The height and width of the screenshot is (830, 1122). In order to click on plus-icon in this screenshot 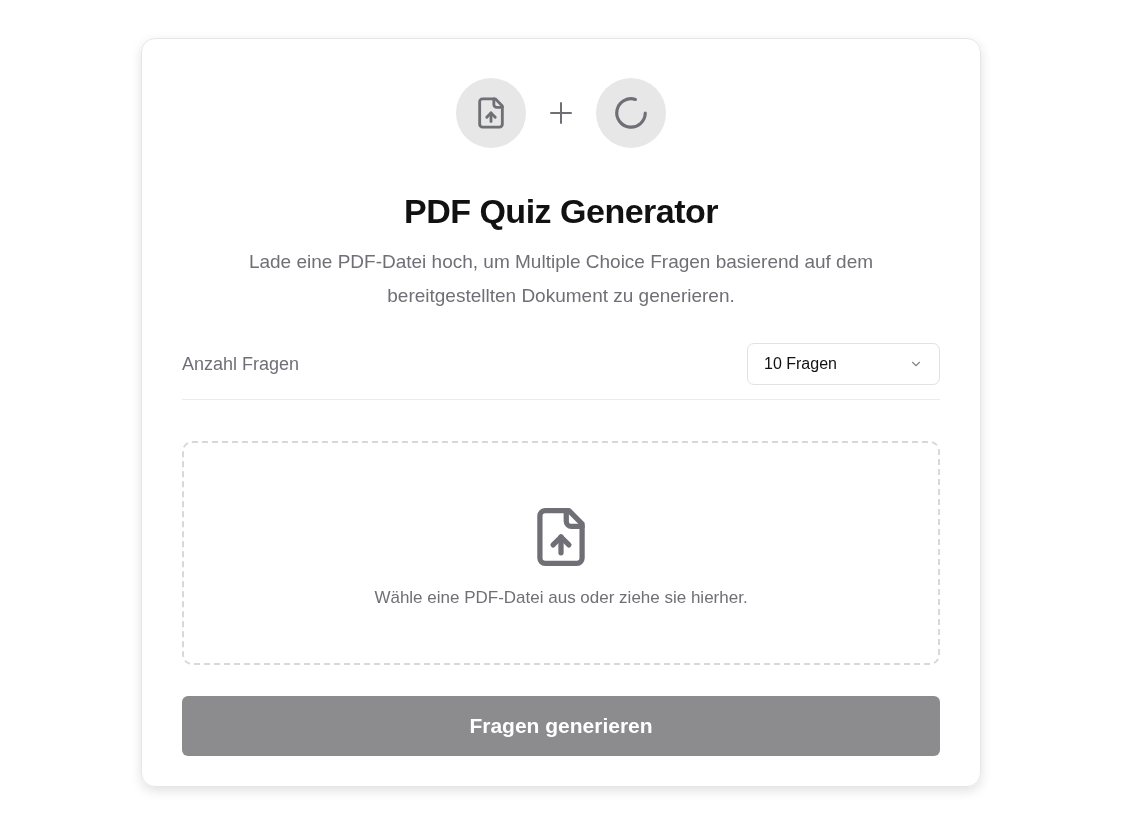, I will do `click(561, 113)`.